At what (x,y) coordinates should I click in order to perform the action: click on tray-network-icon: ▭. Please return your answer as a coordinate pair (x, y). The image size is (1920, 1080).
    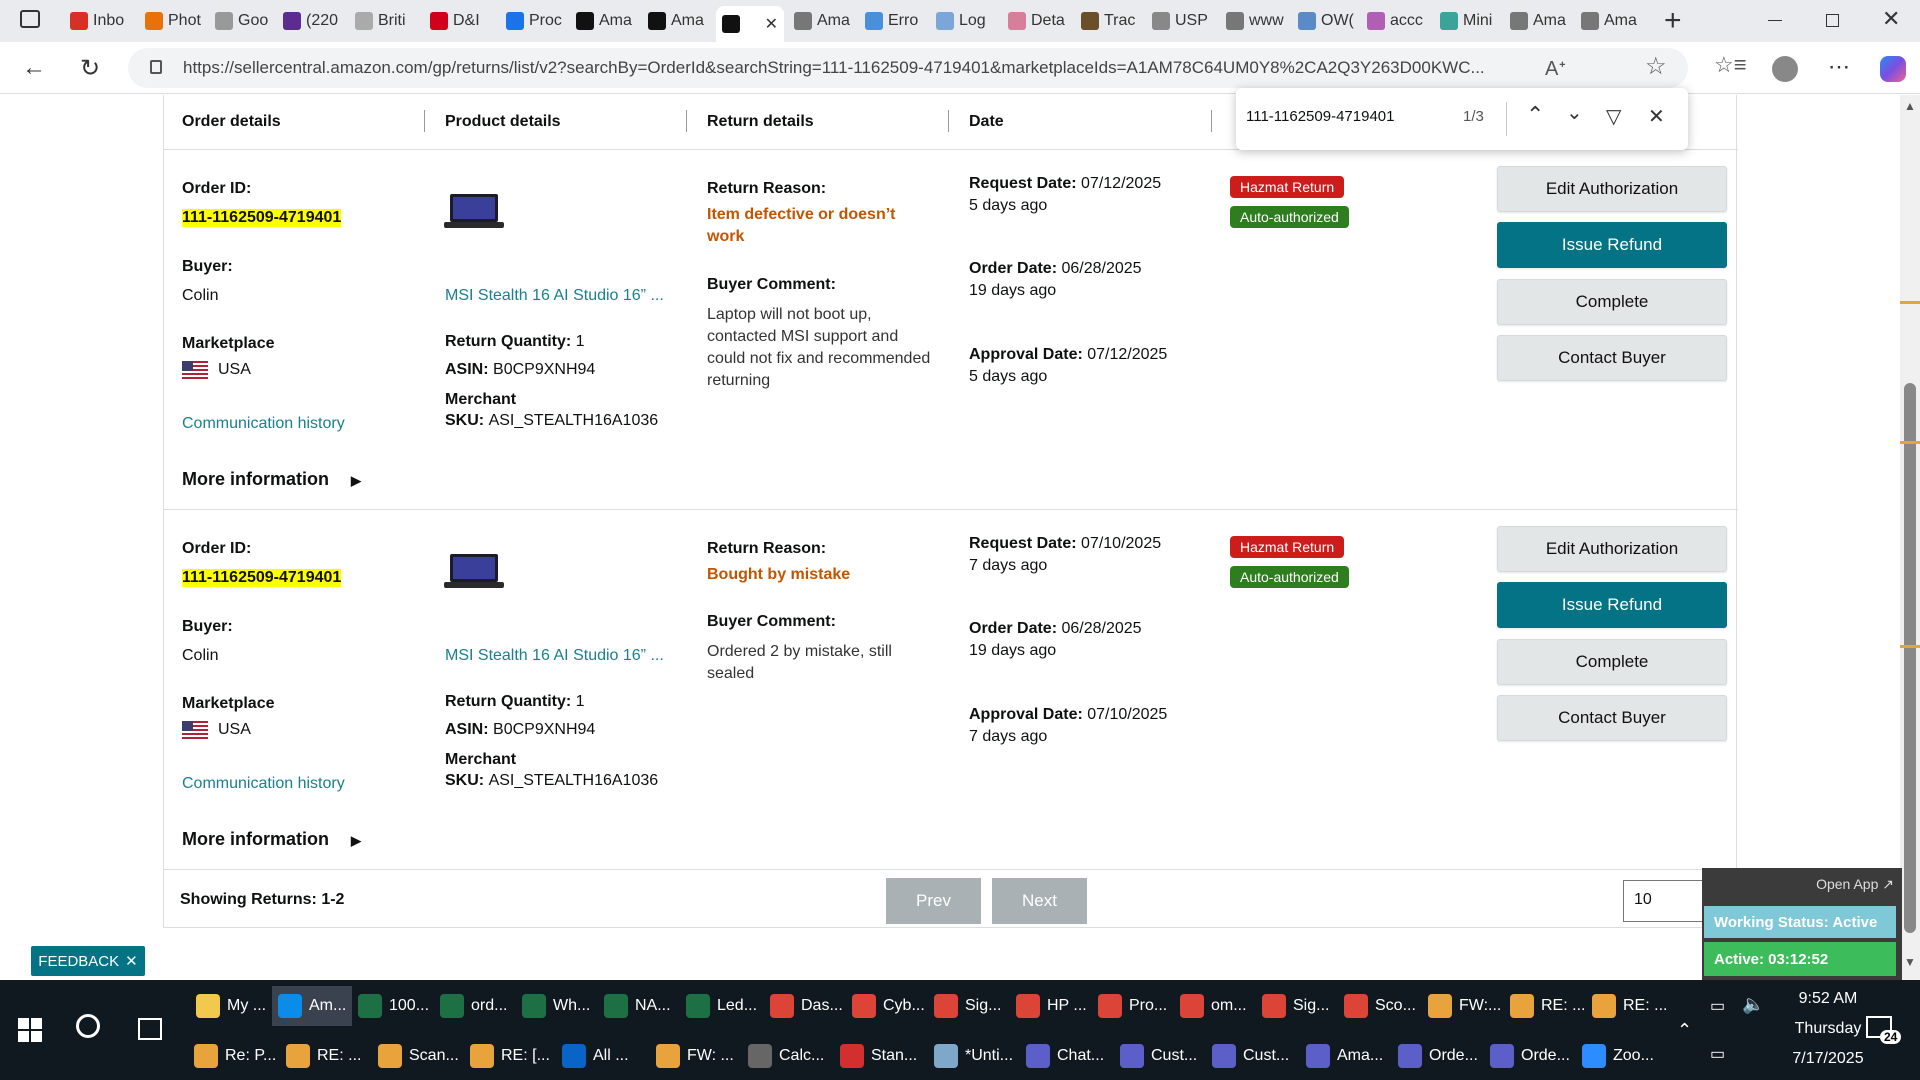
    Looking at the image, I should click on (1717, 1054).